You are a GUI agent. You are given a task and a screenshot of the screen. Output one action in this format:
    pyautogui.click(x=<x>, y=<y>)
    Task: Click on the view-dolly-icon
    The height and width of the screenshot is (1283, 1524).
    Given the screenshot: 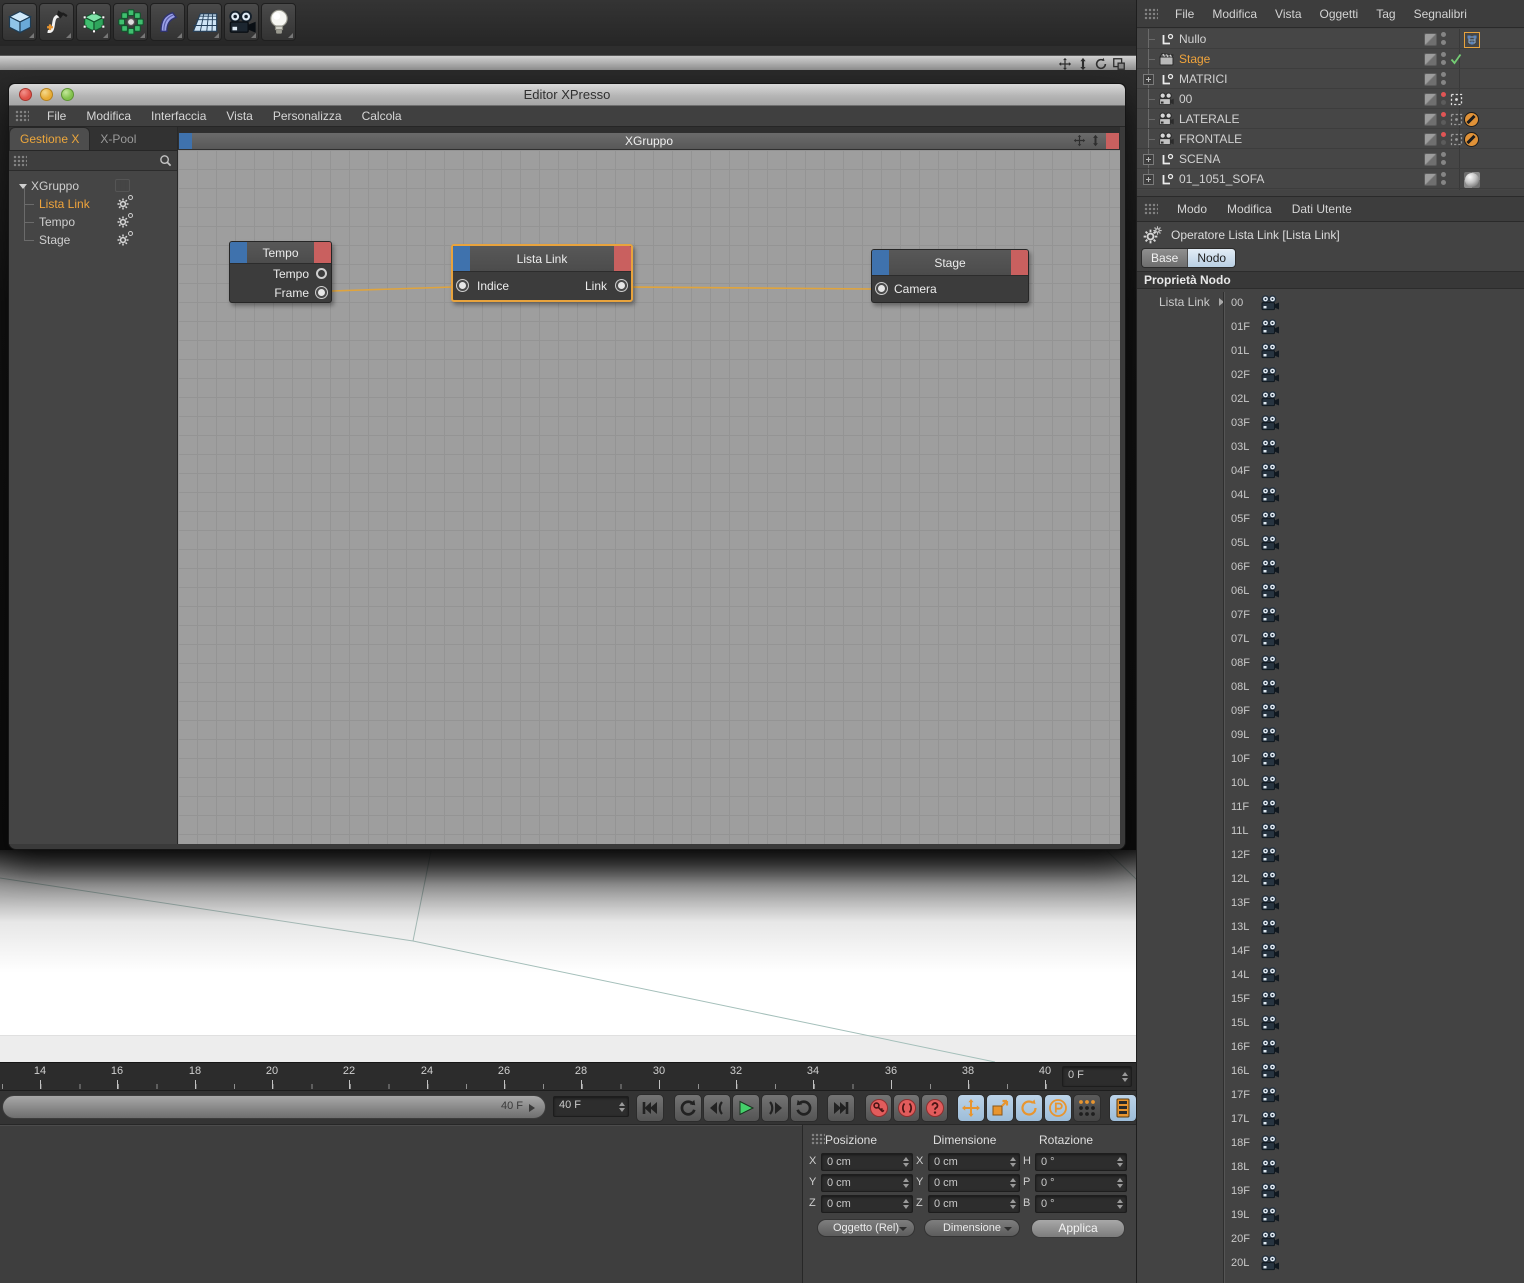 What is the action you would take?
    pyautogui.click(x=1083, y=64)
    